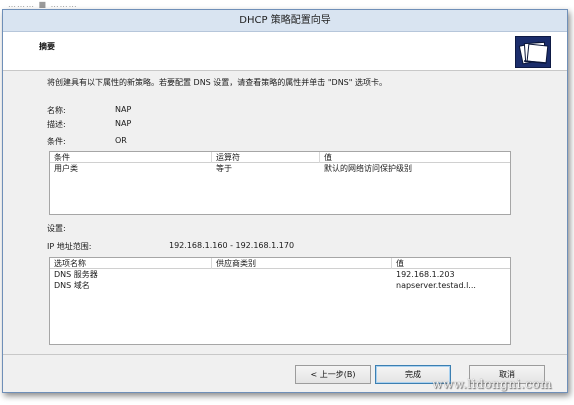 Image resolution: width=574 pixels, height=405 pixels. I want to click on options-header: 选项名称 供应商类别 值, so click(280, 263).